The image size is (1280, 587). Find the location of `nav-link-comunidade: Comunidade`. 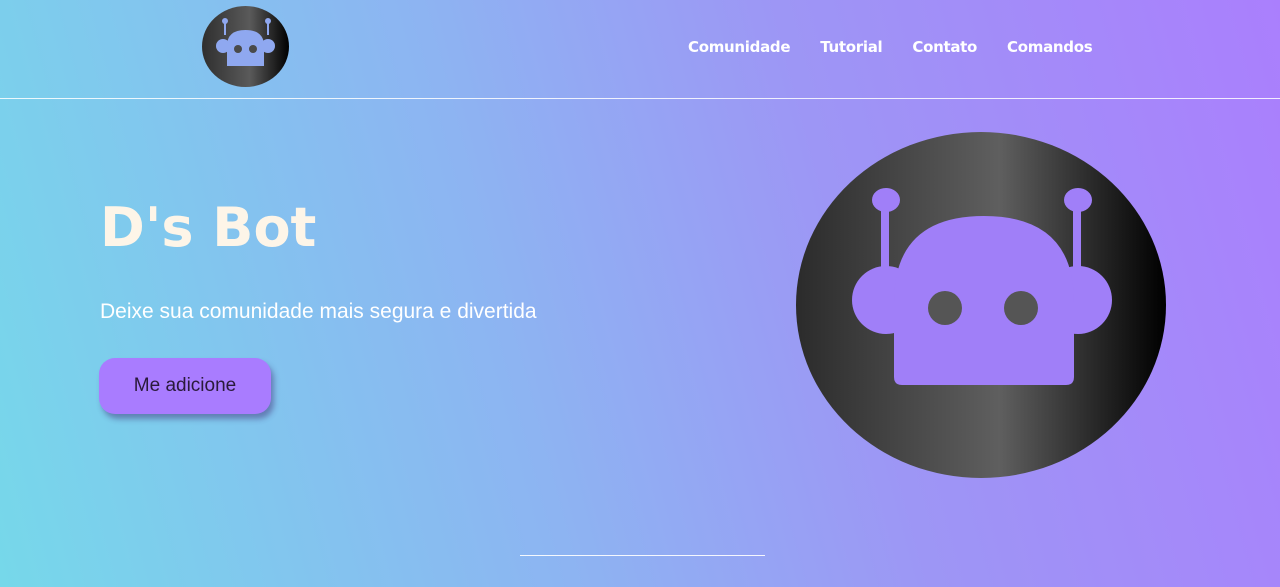

nav-link-comunidade: Comunidade is located at coordinates (739, 47).